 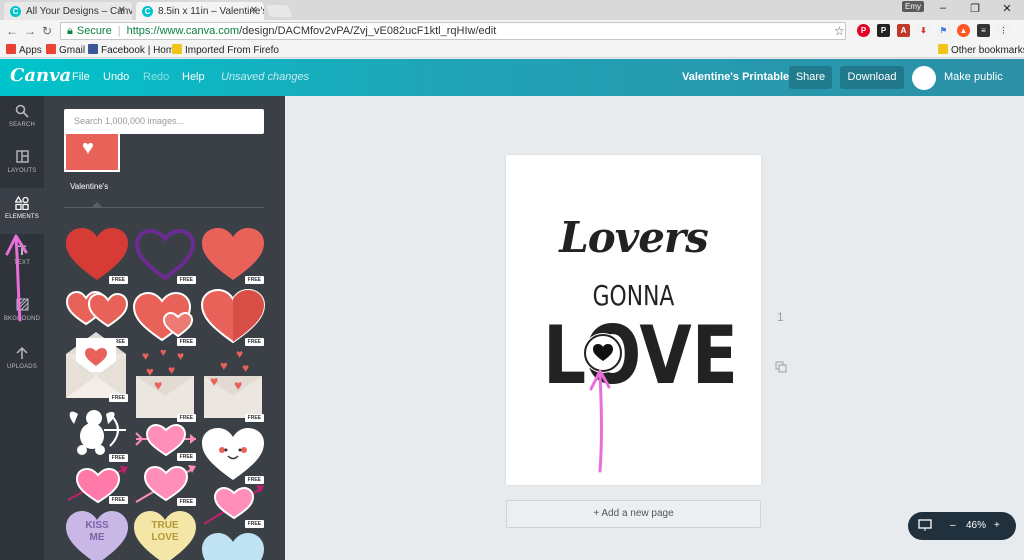 I want to click on element-tile-candy-true-love: TRUE LOVE, so click(x=165, y=533).